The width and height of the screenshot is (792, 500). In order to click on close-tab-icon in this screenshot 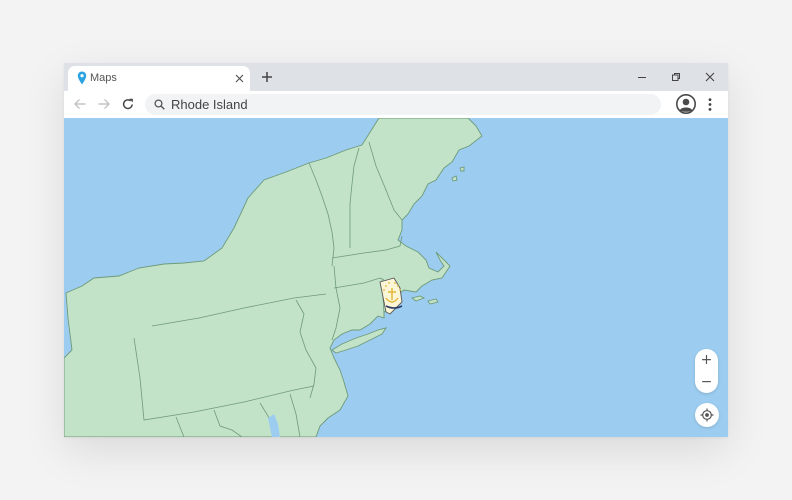, I will do `click(239, 78)`.